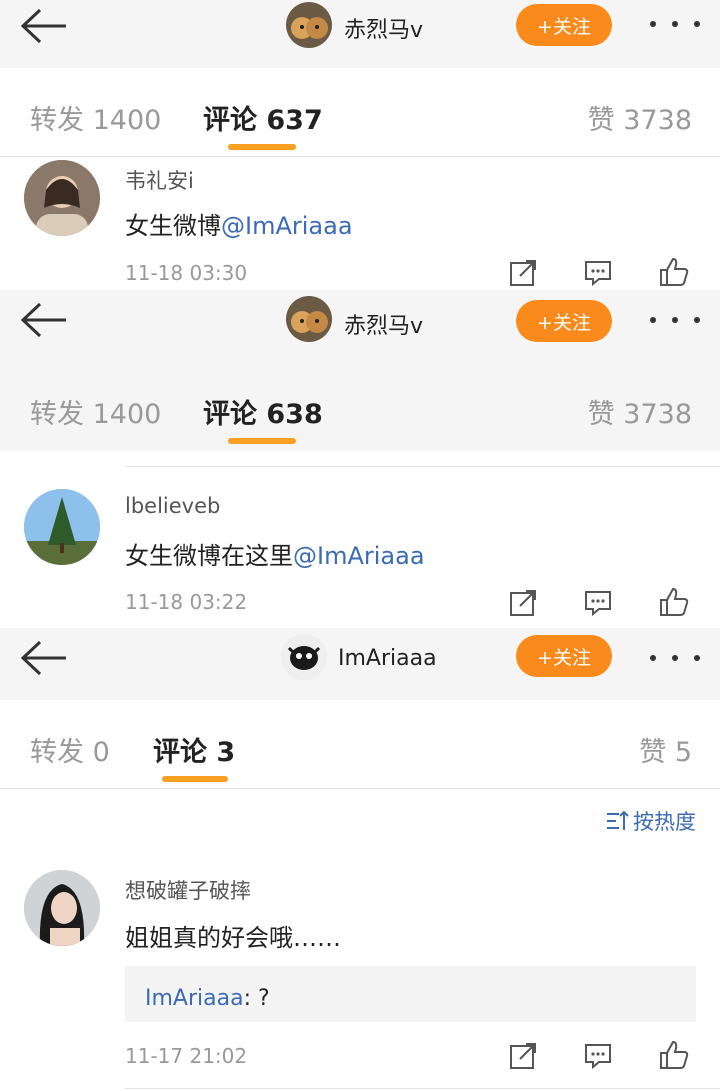 This screenshot has height=1091, width=720. Describe the element at coordinates (387, 658) in the screenshot. I see `username: ImAriaaa` at that location.